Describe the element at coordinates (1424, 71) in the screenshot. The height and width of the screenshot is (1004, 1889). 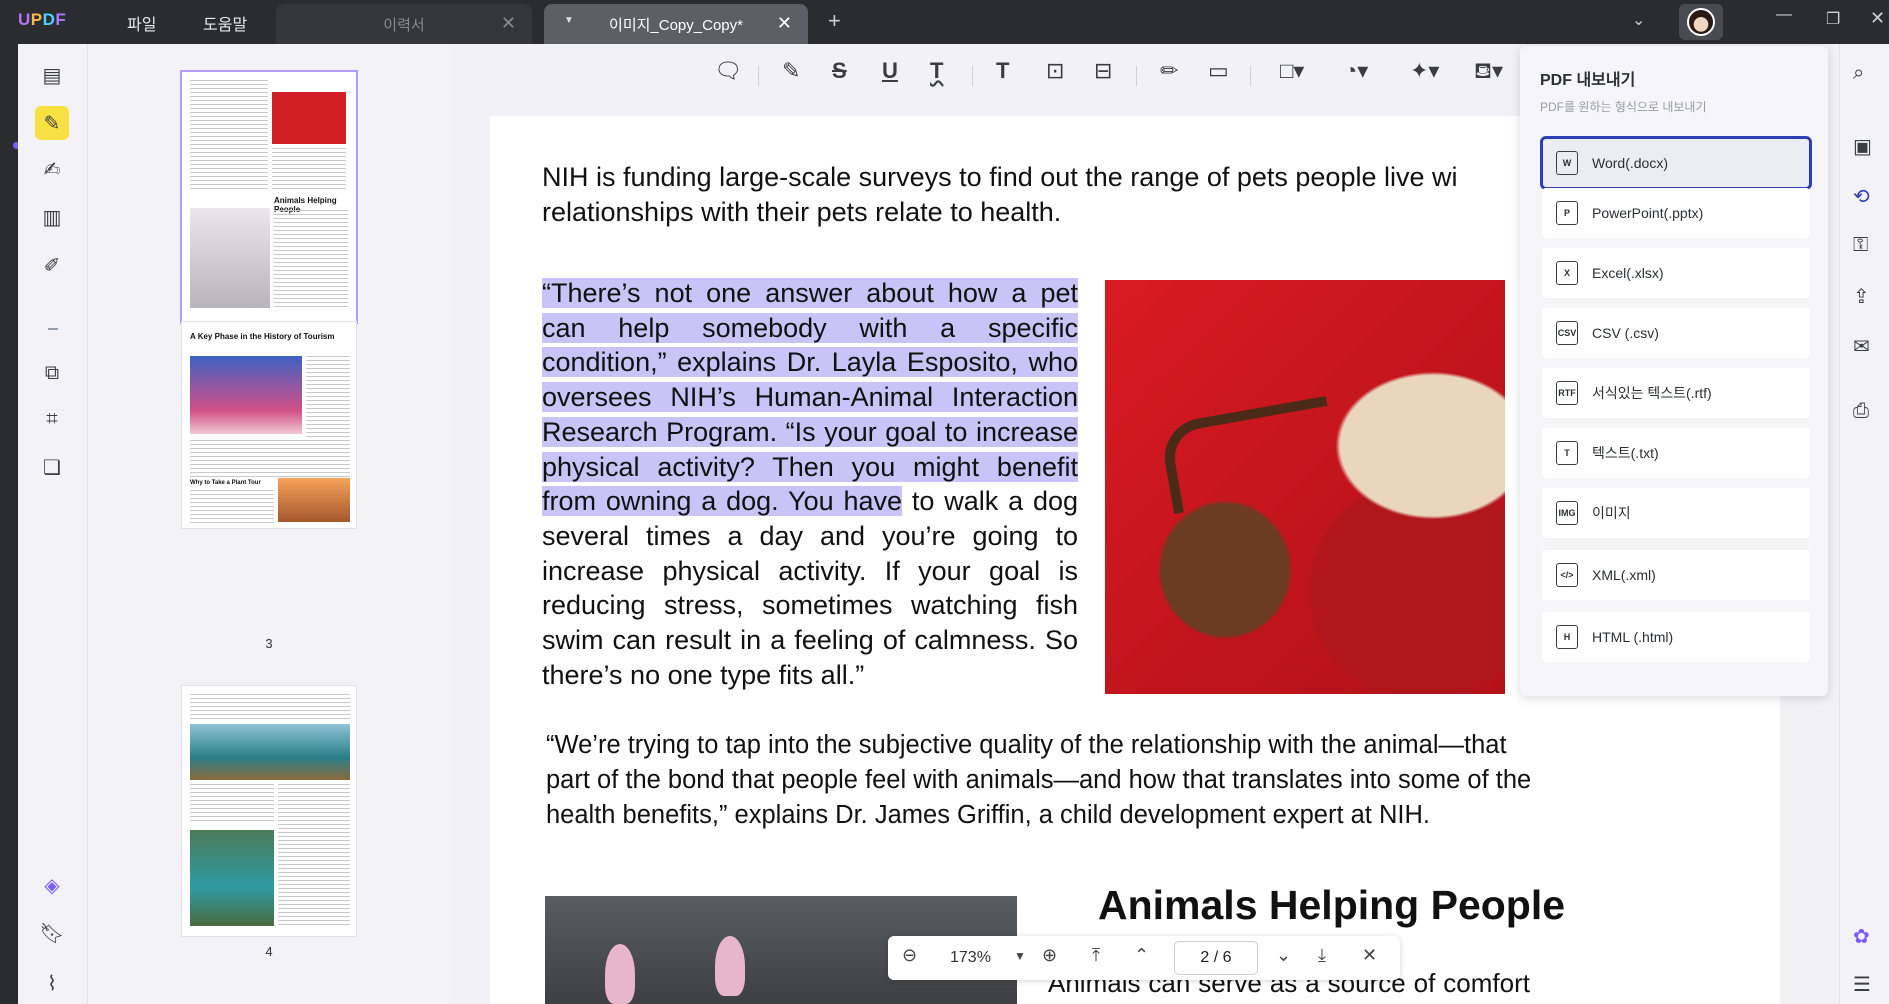
I see `pin-icon: ✦▾` at that location.